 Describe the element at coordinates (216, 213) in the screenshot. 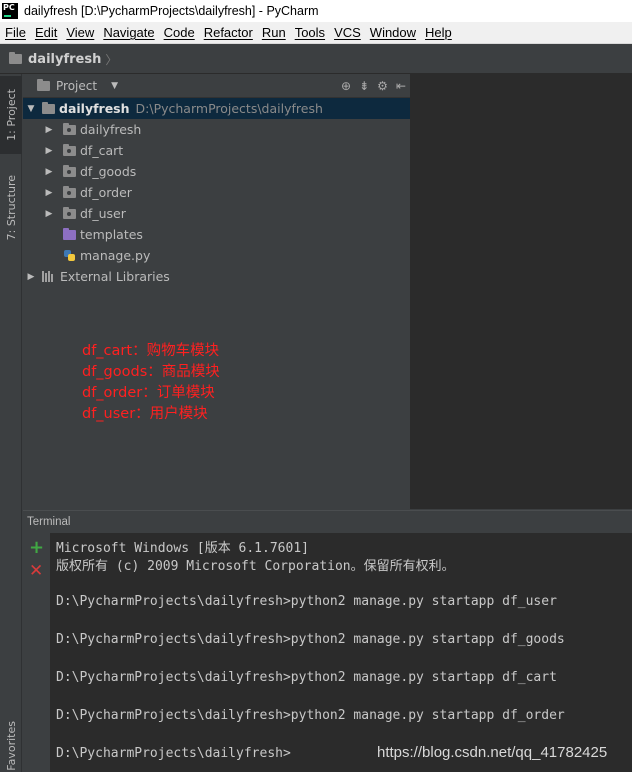

I see `tree-item-df-user: ▶ df_user` at that location.